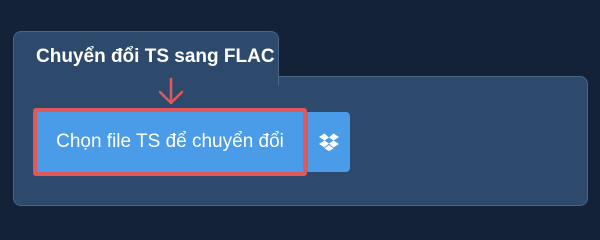 This screenshot has width=600, height=240. What do you see at coordinates (171, 91) in the screenshot?
I see `arrow-down-icon` at bounding box center [171, 91].